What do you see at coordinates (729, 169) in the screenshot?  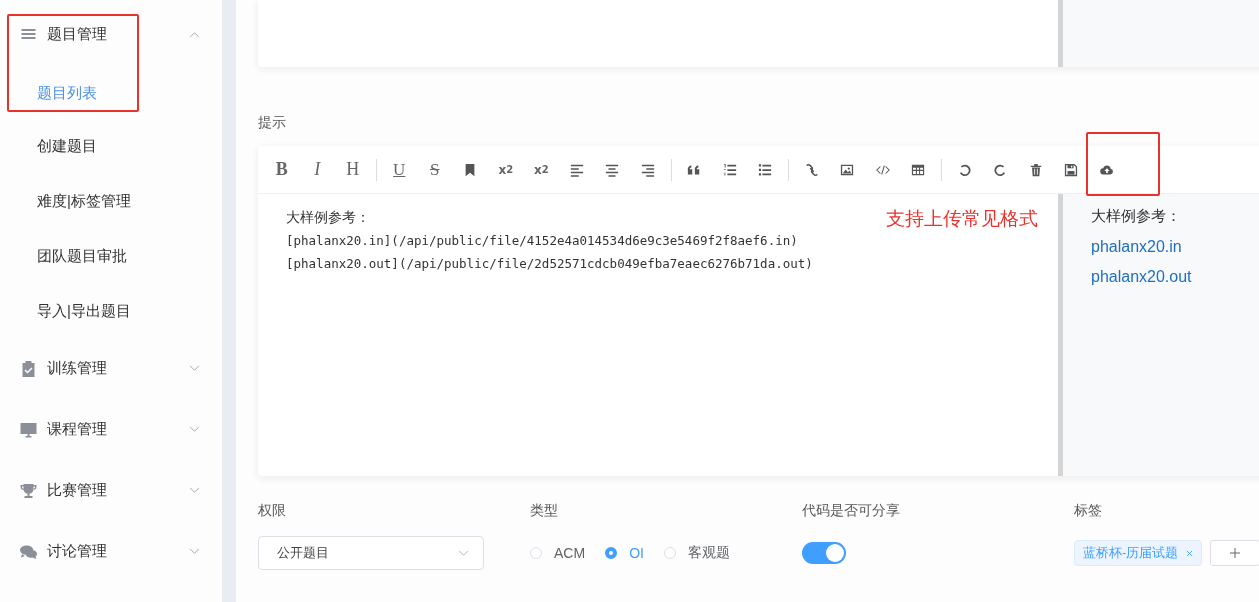 I see `numbered-list-icon` at bounding box center [729, 169].